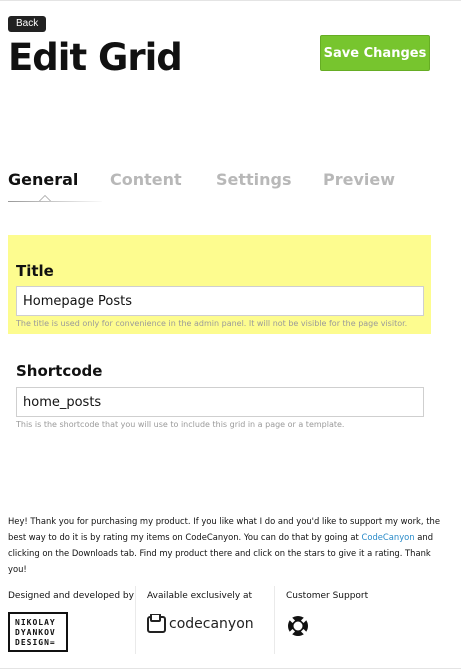 This screenshot has width=461, height=672. Describe the element at coordinates (35, 271) in the screenshot. I see `title-label: Title` at that location.